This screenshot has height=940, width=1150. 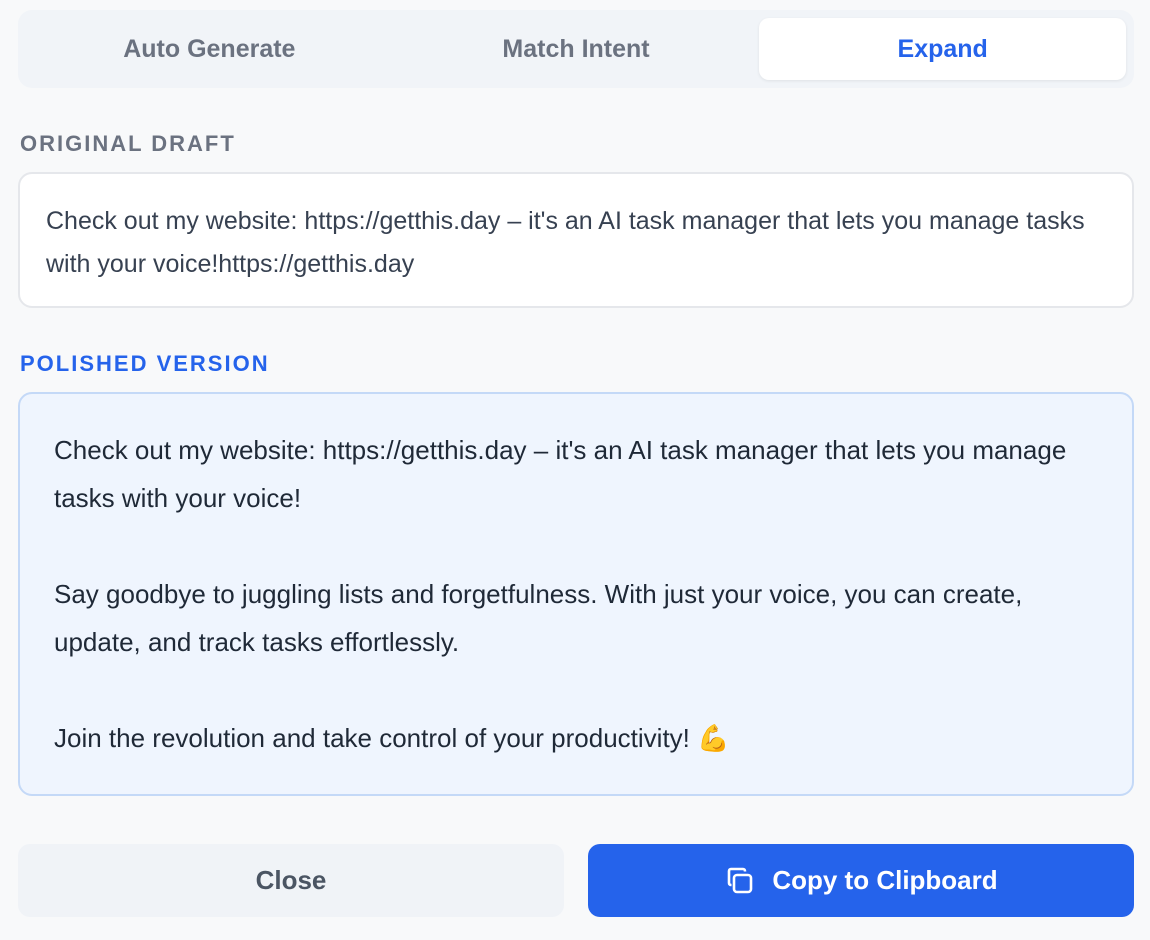 I want to click on polished-version-label: POLISHED VERSION, so click(x=145, y=363).